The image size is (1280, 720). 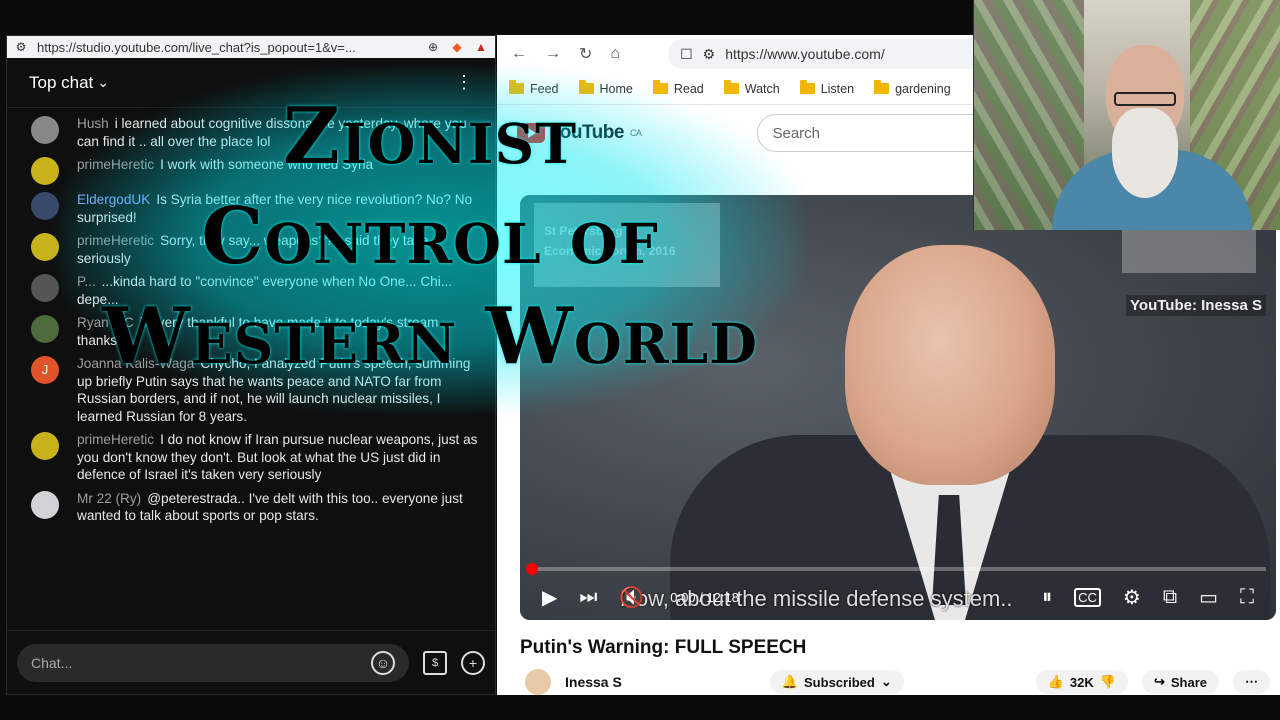 I want to click on settings-icon: ⚙, so click(x=1132, y=597).